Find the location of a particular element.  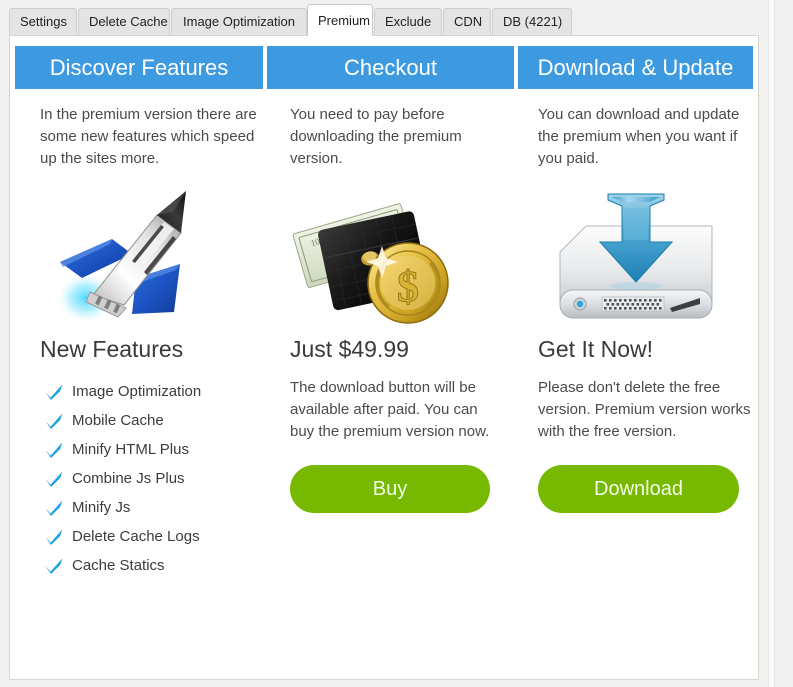

list-item: Image Optimization is located at coordinates (152, 391).